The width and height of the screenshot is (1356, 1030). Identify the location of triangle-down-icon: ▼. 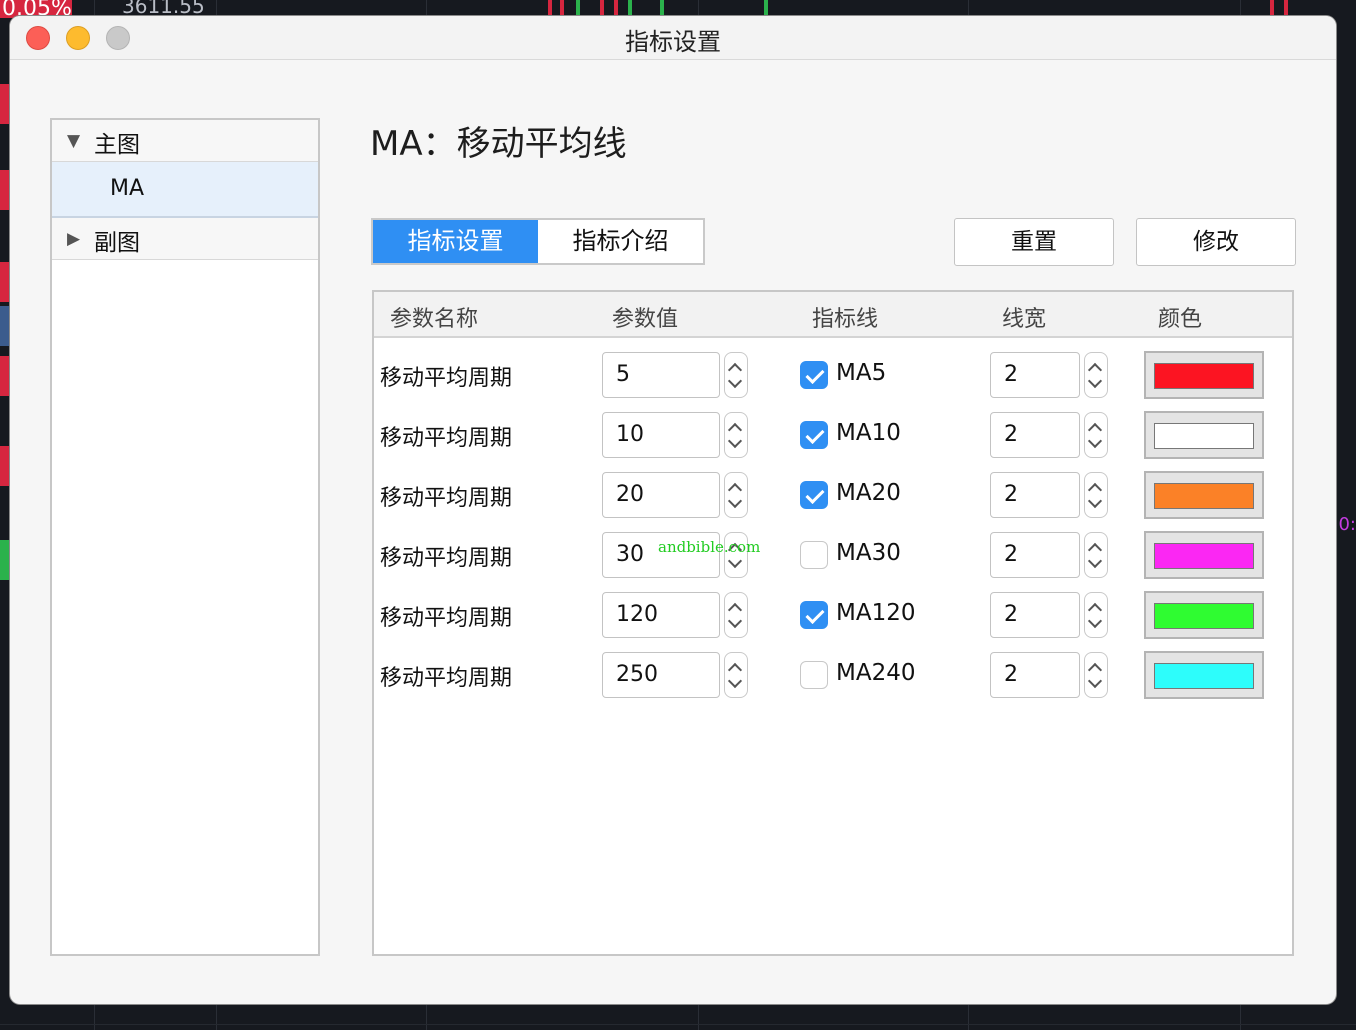
(73, 141).